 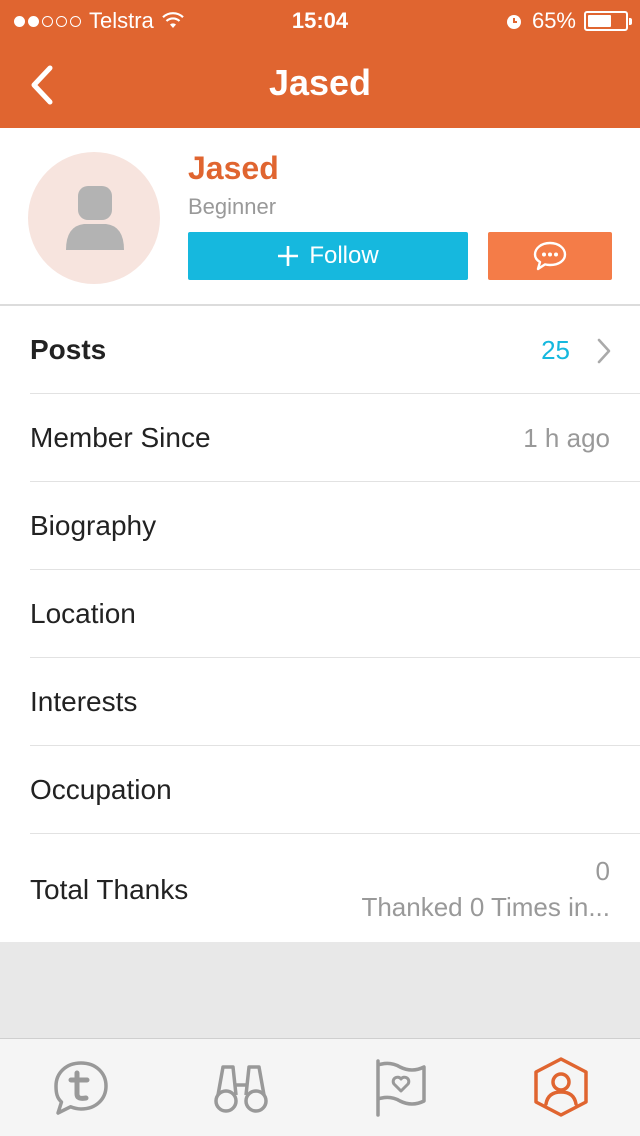 What do you see at coordinates (335, 350) in the screenshot?
I see `posts-row: Posts 25` at bounding box center [335, 350].